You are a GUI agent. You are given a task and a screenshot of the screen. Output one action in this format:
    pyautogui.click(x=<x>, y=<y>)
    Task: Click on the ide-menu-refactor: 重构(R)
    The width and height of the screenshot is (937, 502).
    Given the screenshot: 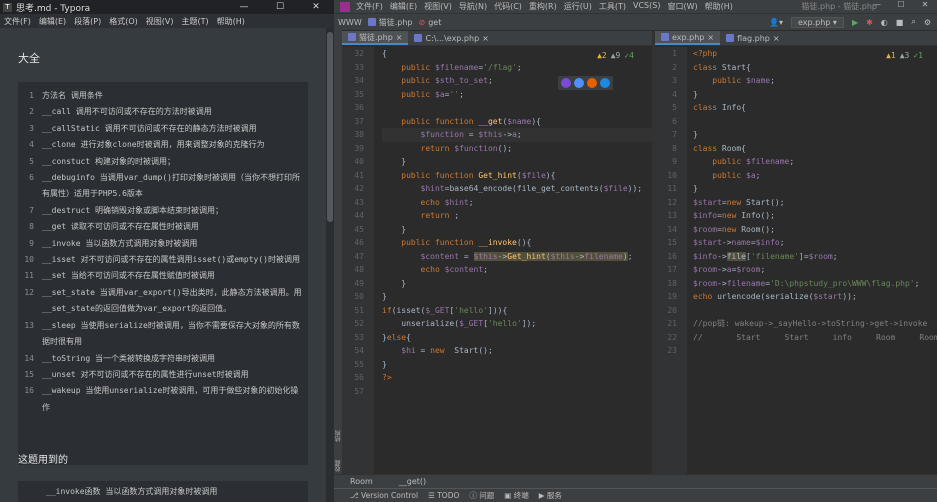 What is the action you would take?
    pyautogui.click(x=543, y=6)
    